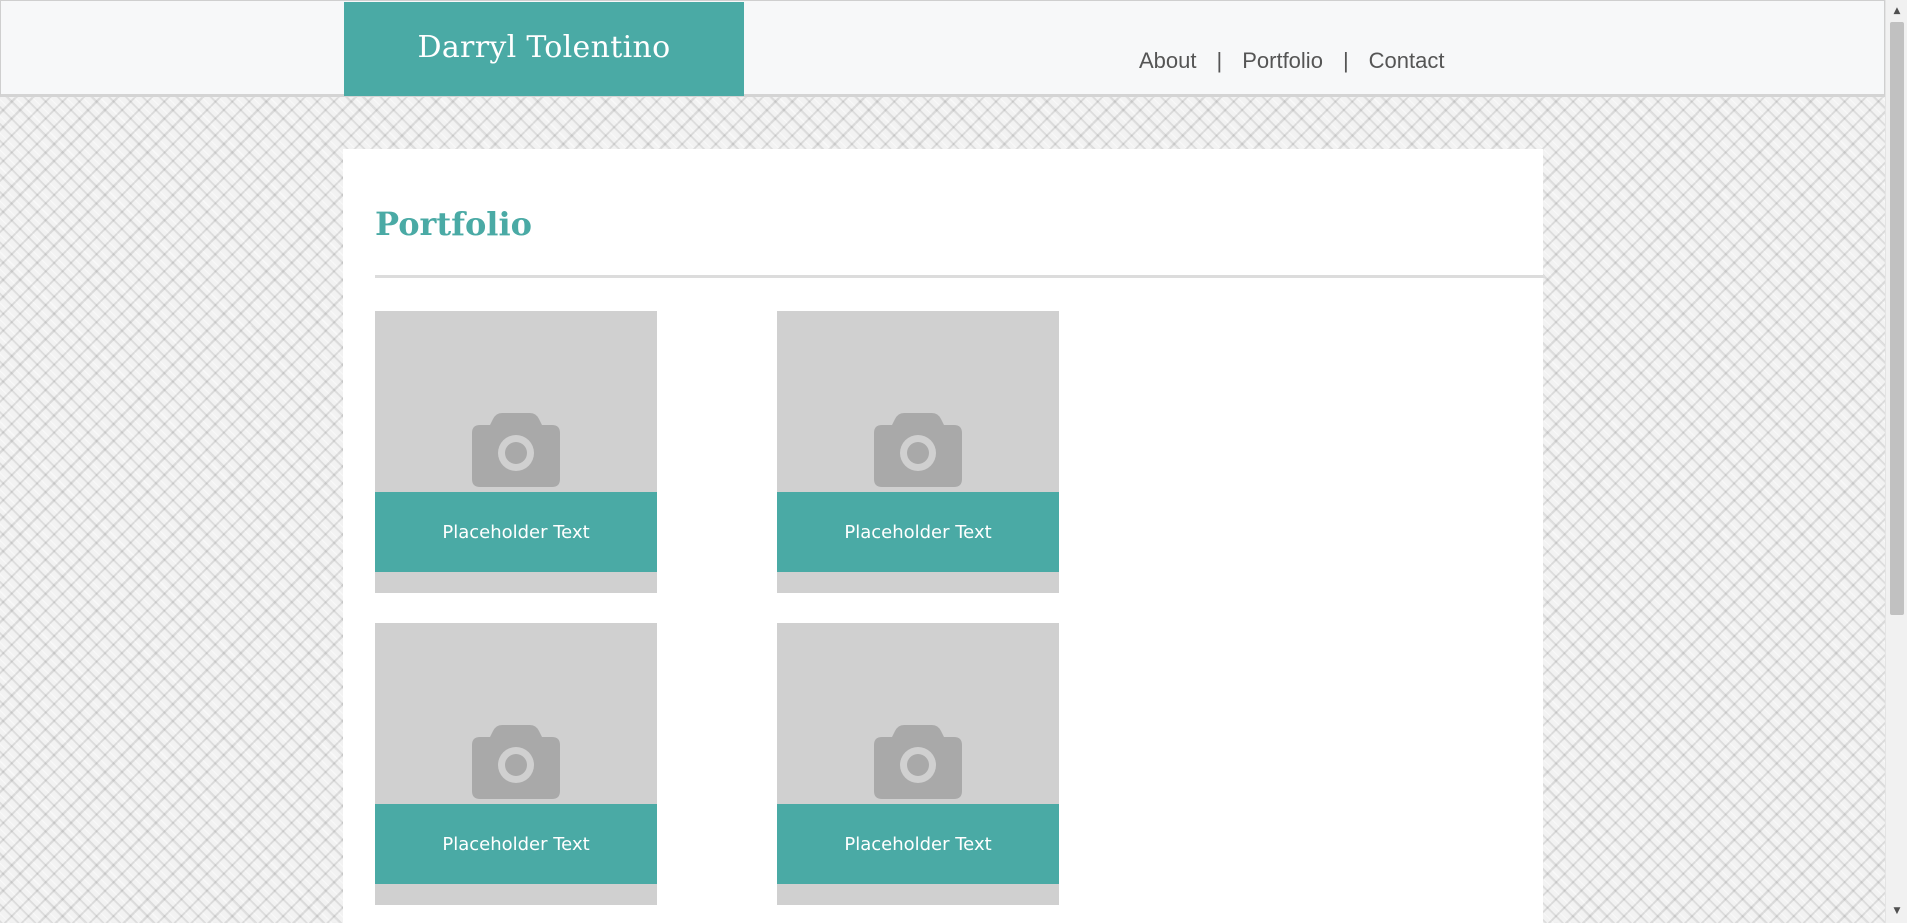 This screenshot has width=1907, height=923. Describe the element at coordinates (1896, 911) in the screenshot. I see `scroll-down-arrow-icon: ▼` at that location.